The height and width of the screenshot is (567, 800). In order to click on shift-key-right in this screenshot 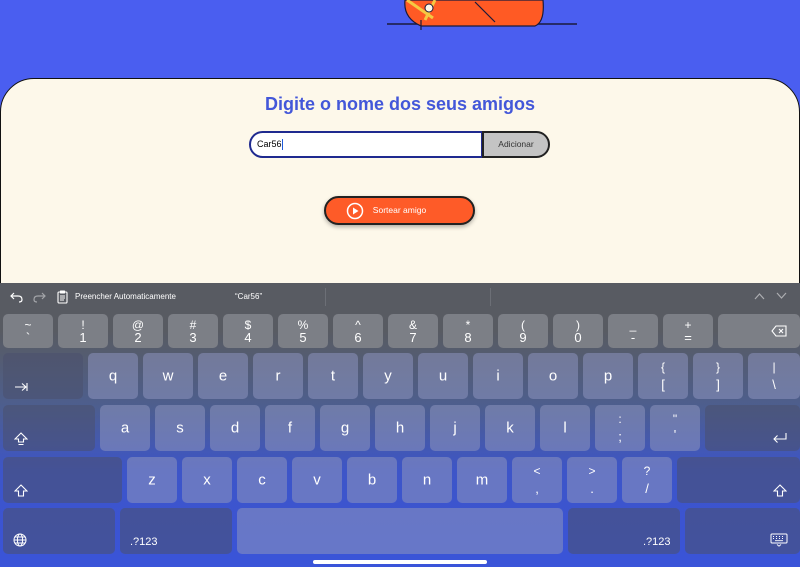, I will do `click(738, 480)`.